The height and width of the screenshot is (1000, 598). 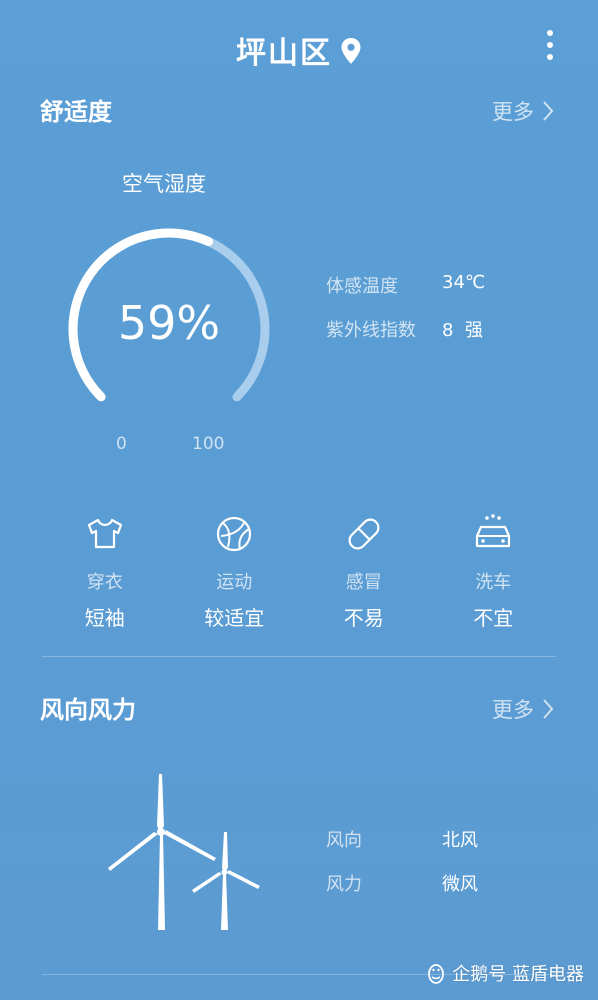 I want to click on tile-cold: 感冒 不易, so click(x=364, y=571).